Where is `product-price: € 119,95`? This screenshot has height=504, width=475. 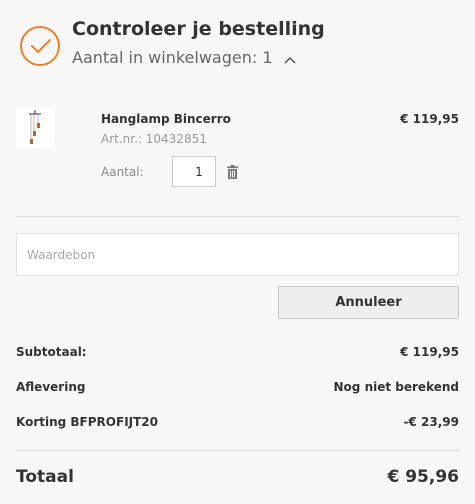
product-price: € 119,95 is located at coordinates (429, 119).